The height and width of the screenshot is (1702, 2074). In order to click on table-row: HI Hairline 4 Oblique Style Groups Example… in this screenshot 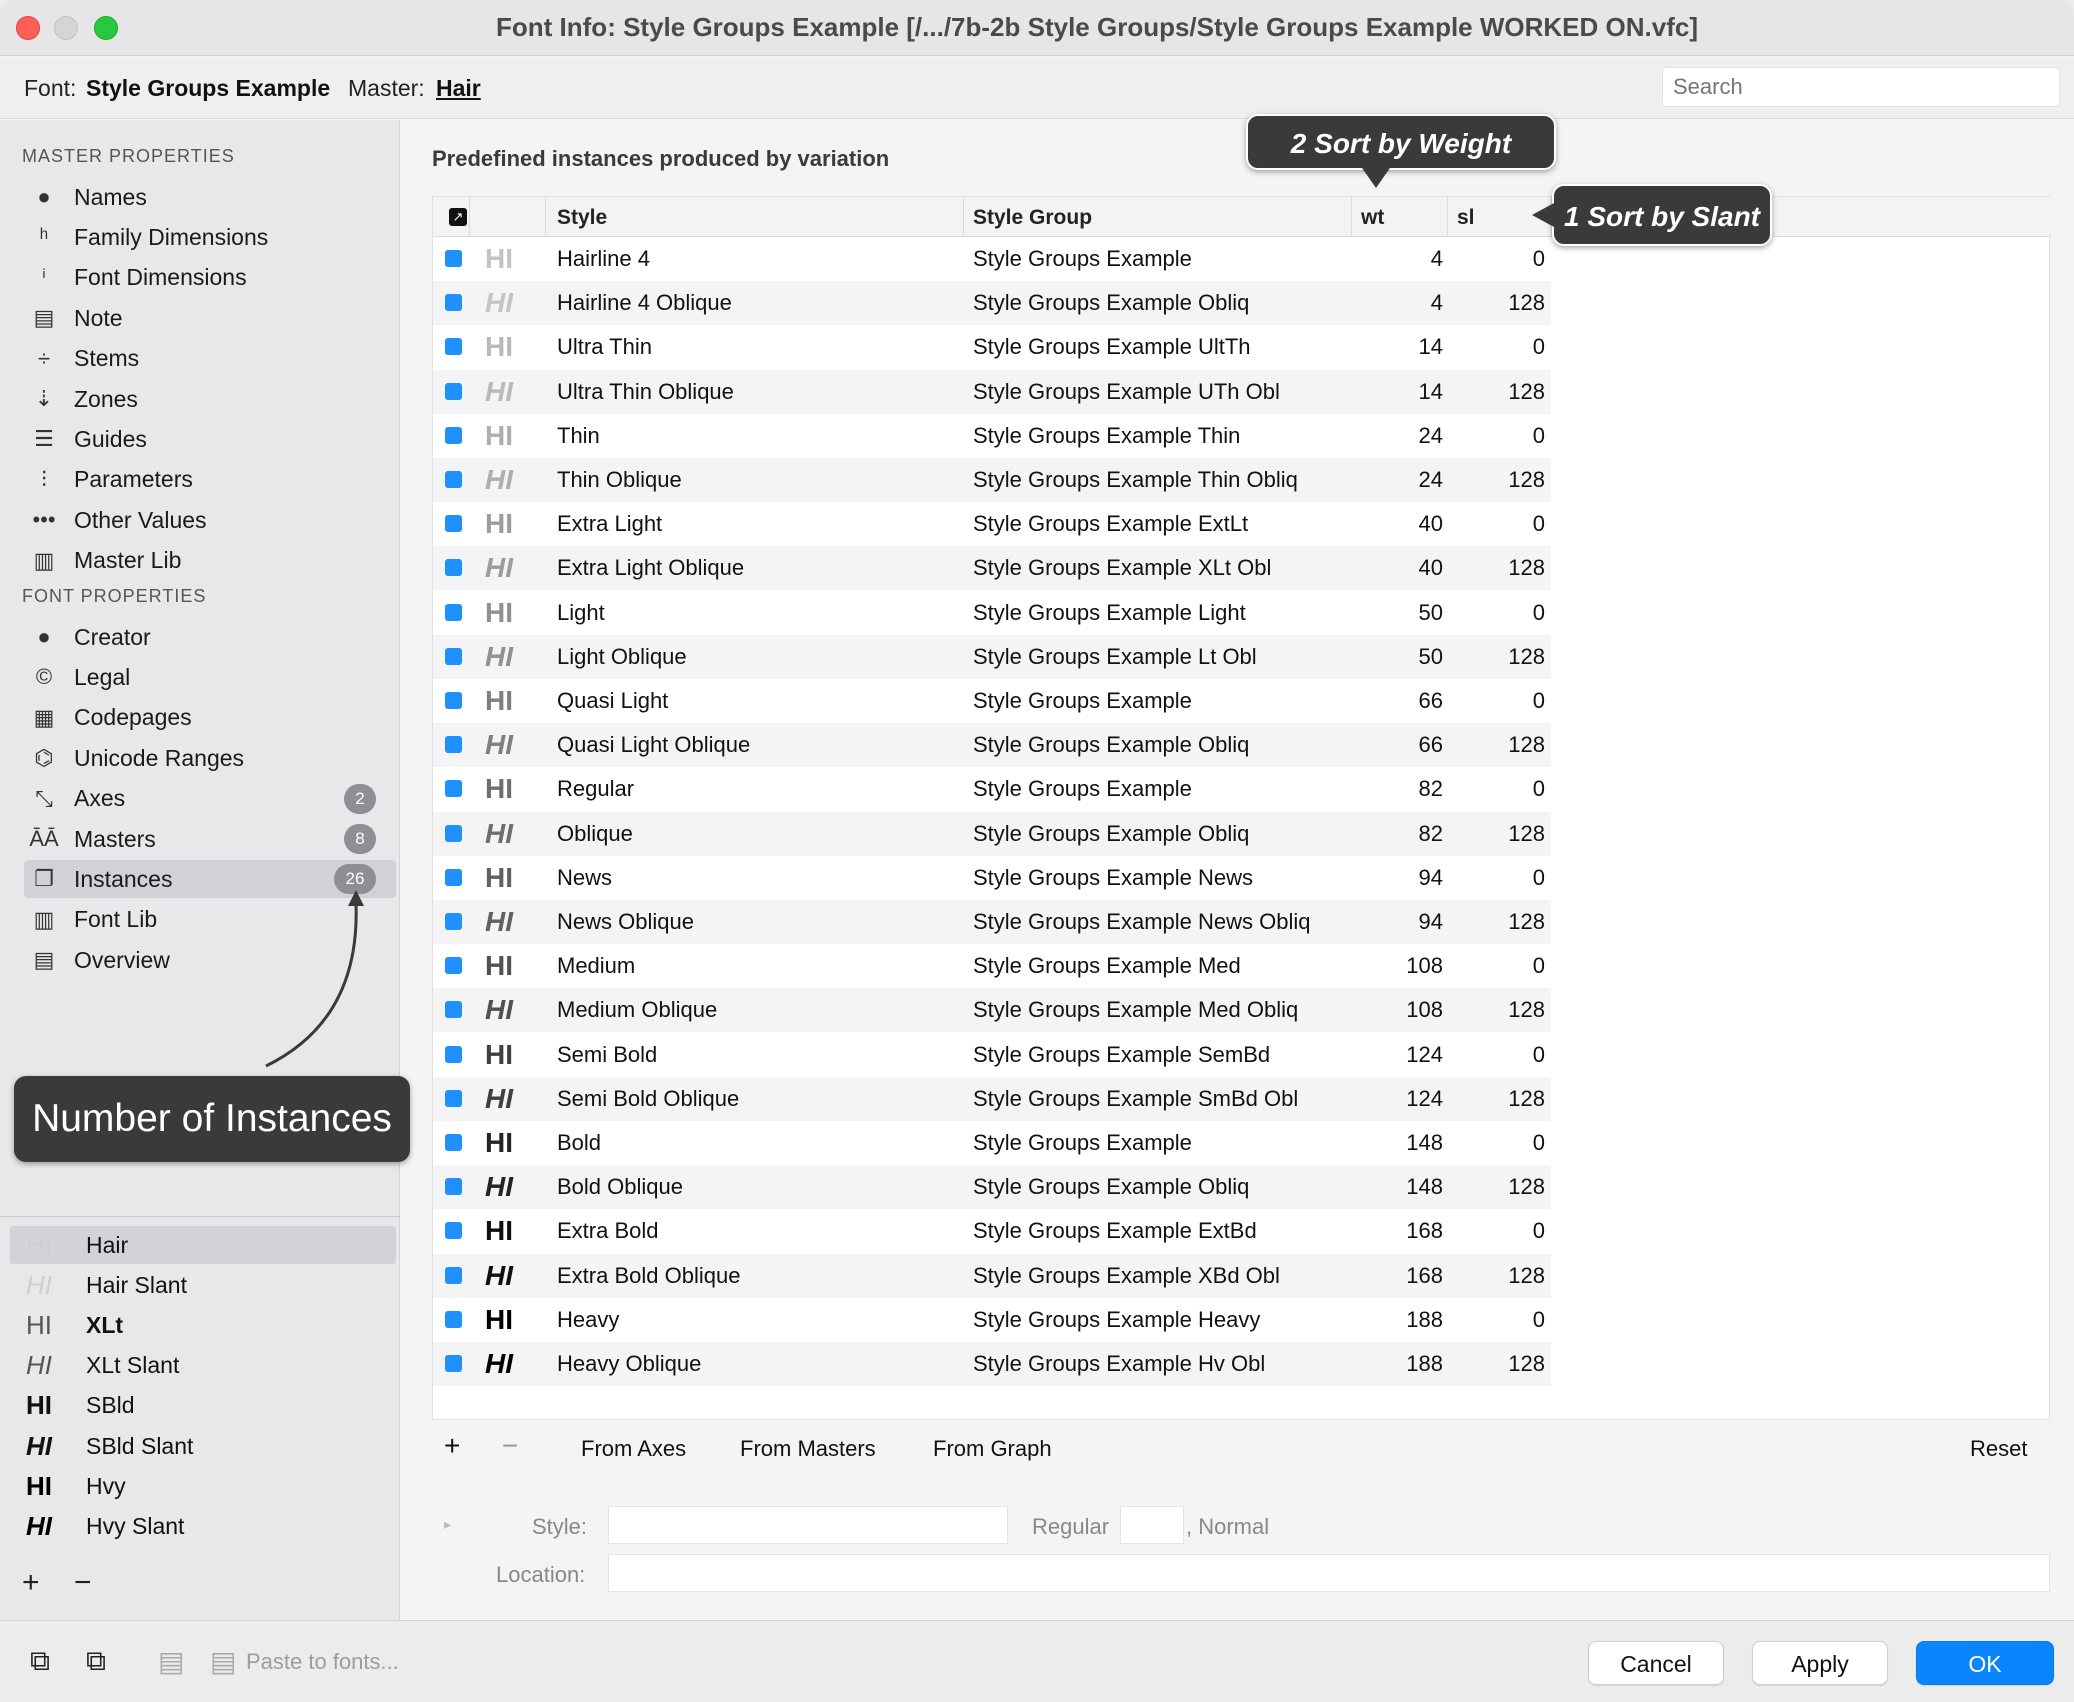, I will do `click(992, 303)`.